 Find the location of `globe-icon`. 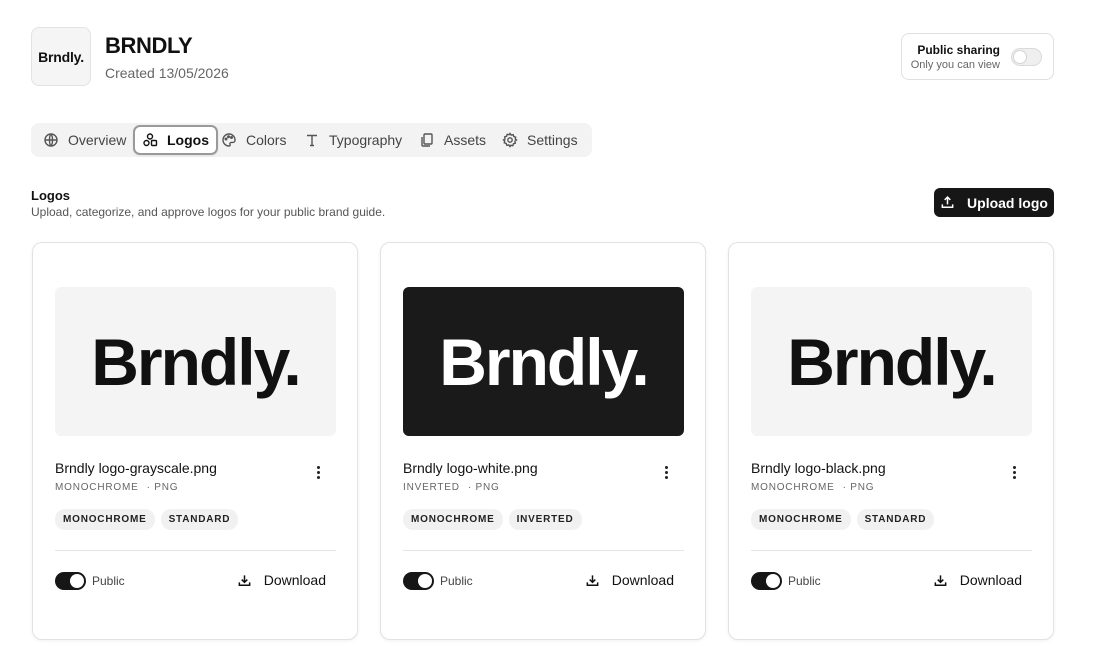

globe-icon is located at coordinates (51, 140).